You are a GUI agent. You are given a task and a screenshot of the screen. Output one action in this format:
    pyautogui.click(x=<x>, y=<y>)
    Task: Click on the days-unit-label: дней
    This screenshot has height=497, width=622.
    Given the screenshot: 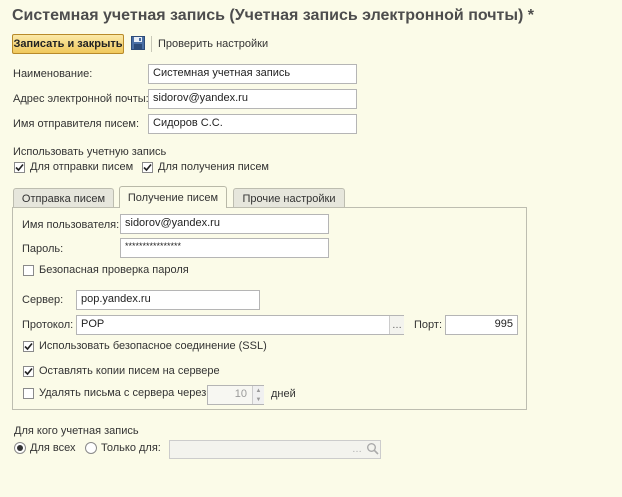 What is the action you would take?
    pyautogui.click(x=283, y=394)
    